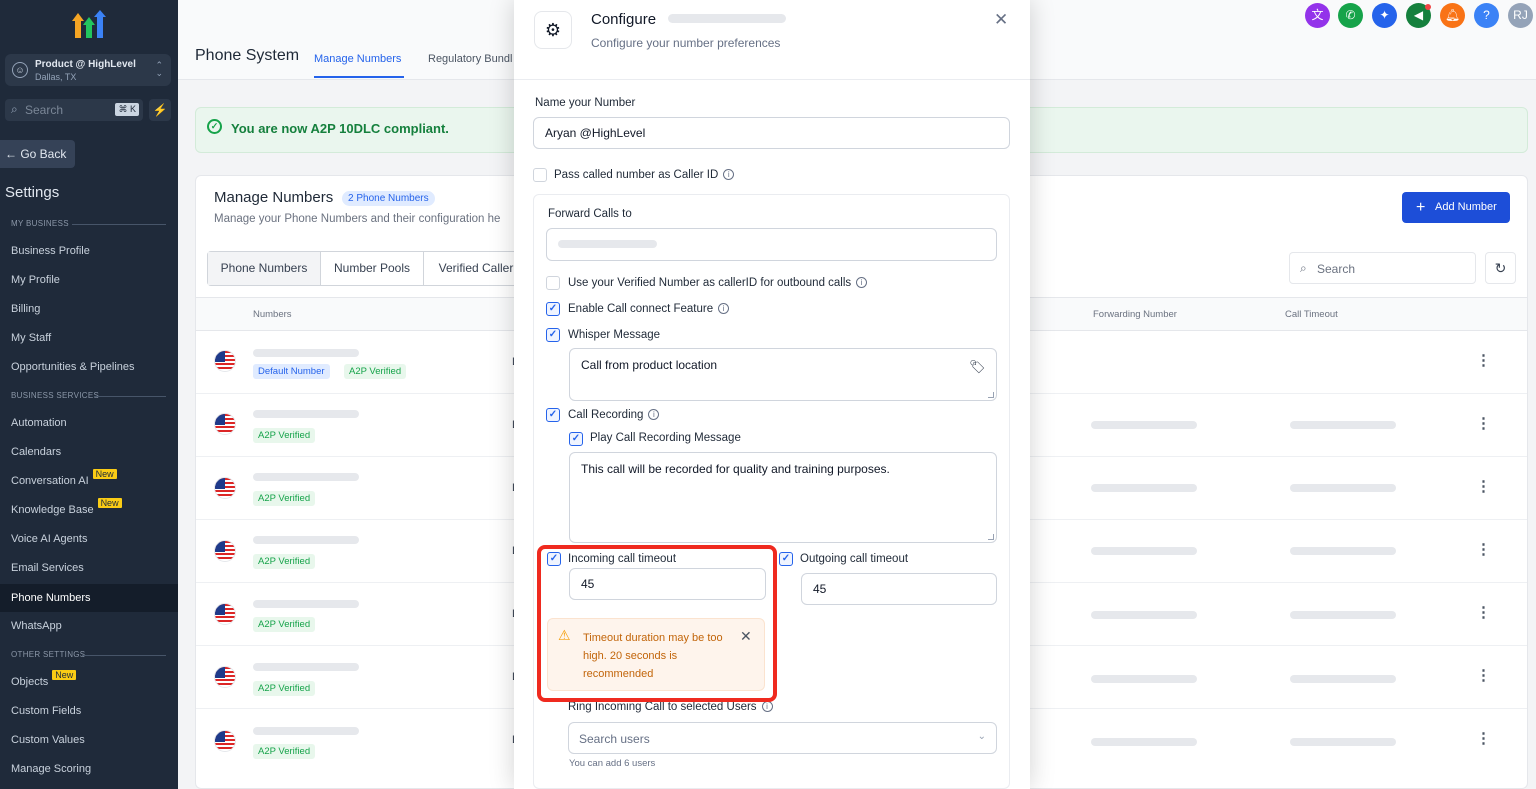 This screenshot has height=789, width=1536. Describe the element at coordinates (85, 64) in the screenshot. I see `location-name: Product @ HighLevel` at that location.